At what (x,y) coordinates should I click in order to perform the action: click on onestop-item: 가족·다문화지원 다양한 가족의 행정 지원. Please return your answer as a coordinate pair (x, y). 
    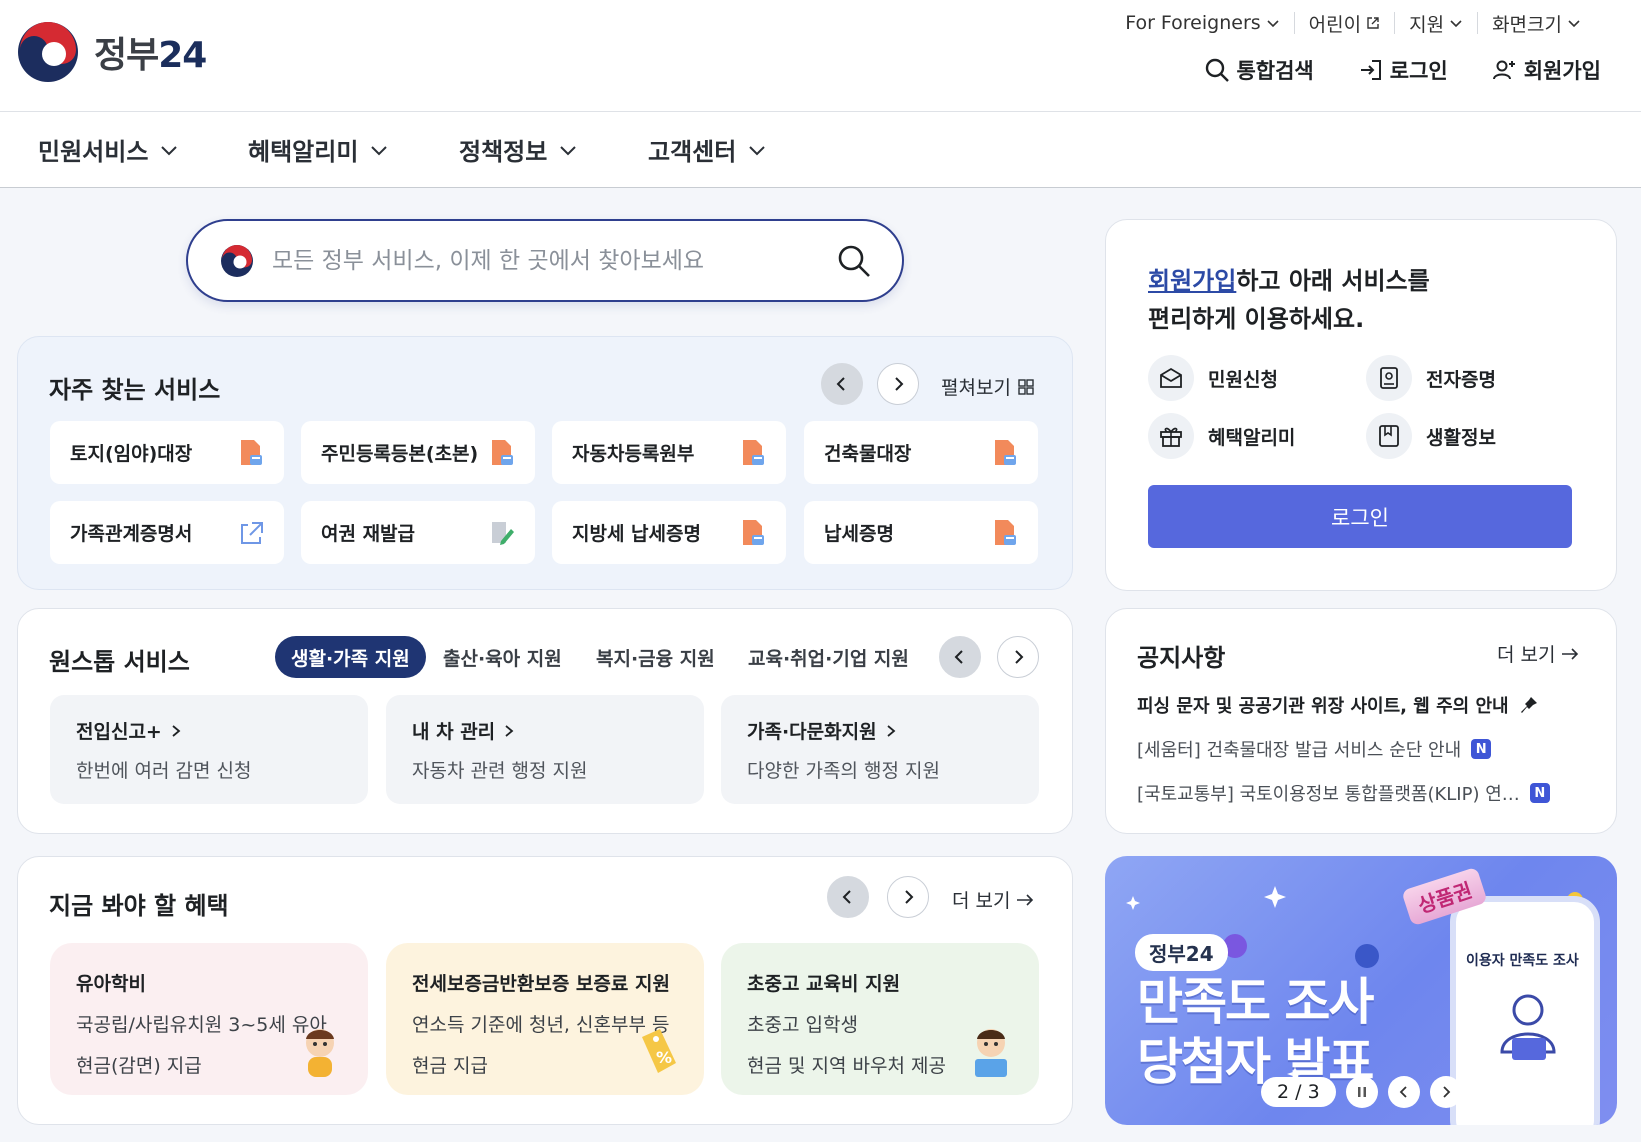
    Looking at the image, I should click on (880, 749).